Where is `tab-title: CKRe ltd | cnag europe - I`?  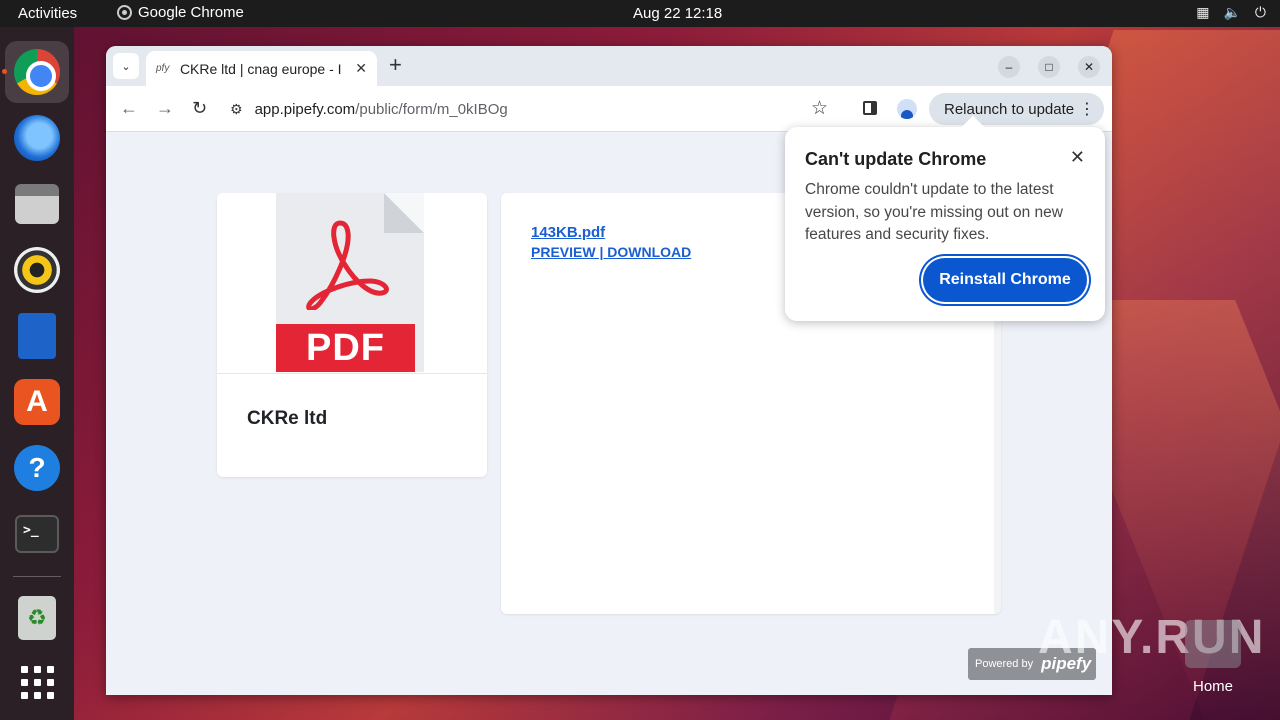
tab-title: CKRe ltd | cnag europe - I is located at coordinates (260, 68).